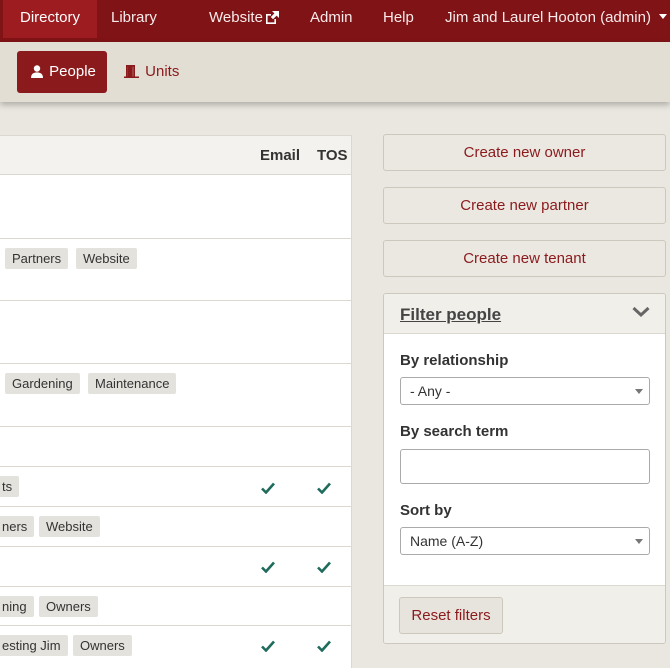 This screenshot has height=668, width=670. Describe the element at coordinates (525, 391) in the screenshot. I see `relationship-select: - Any -` at that location.